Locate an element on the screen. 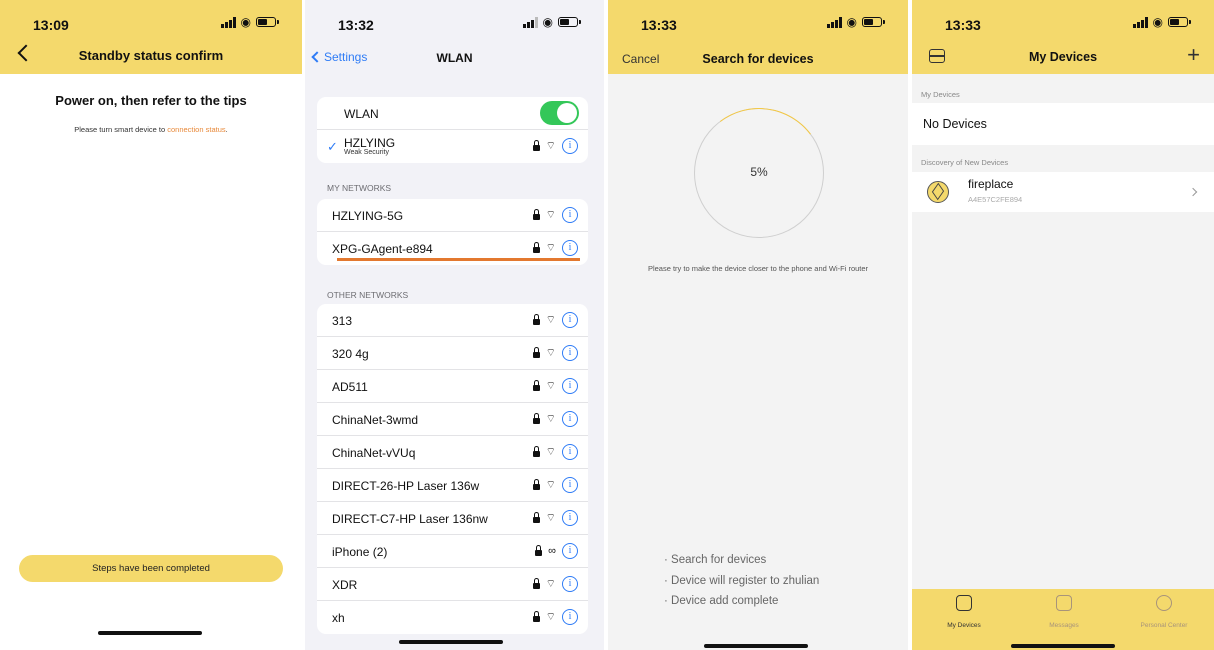  tab-messages: Messages is located at coordinates (1064, 613).